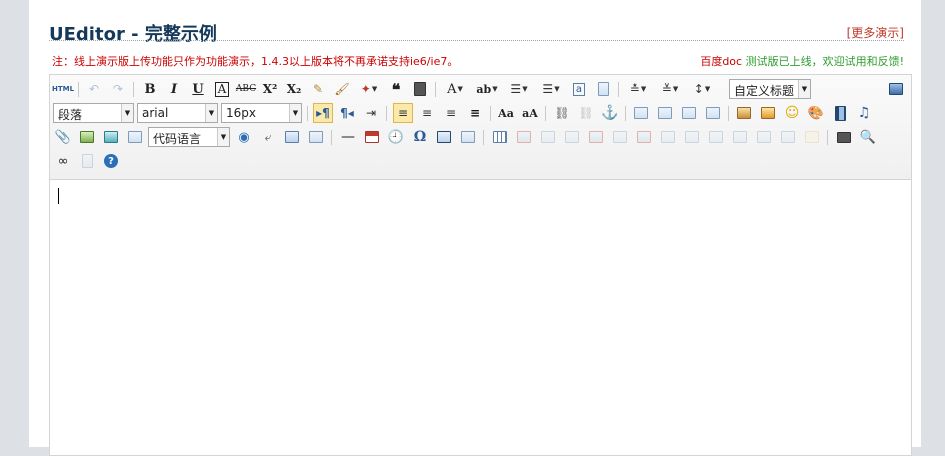  What do you see at coordinates (177, 113) in the screenshot?
I see `font-family-select: arial ▼` at bounding box center [177, 113].